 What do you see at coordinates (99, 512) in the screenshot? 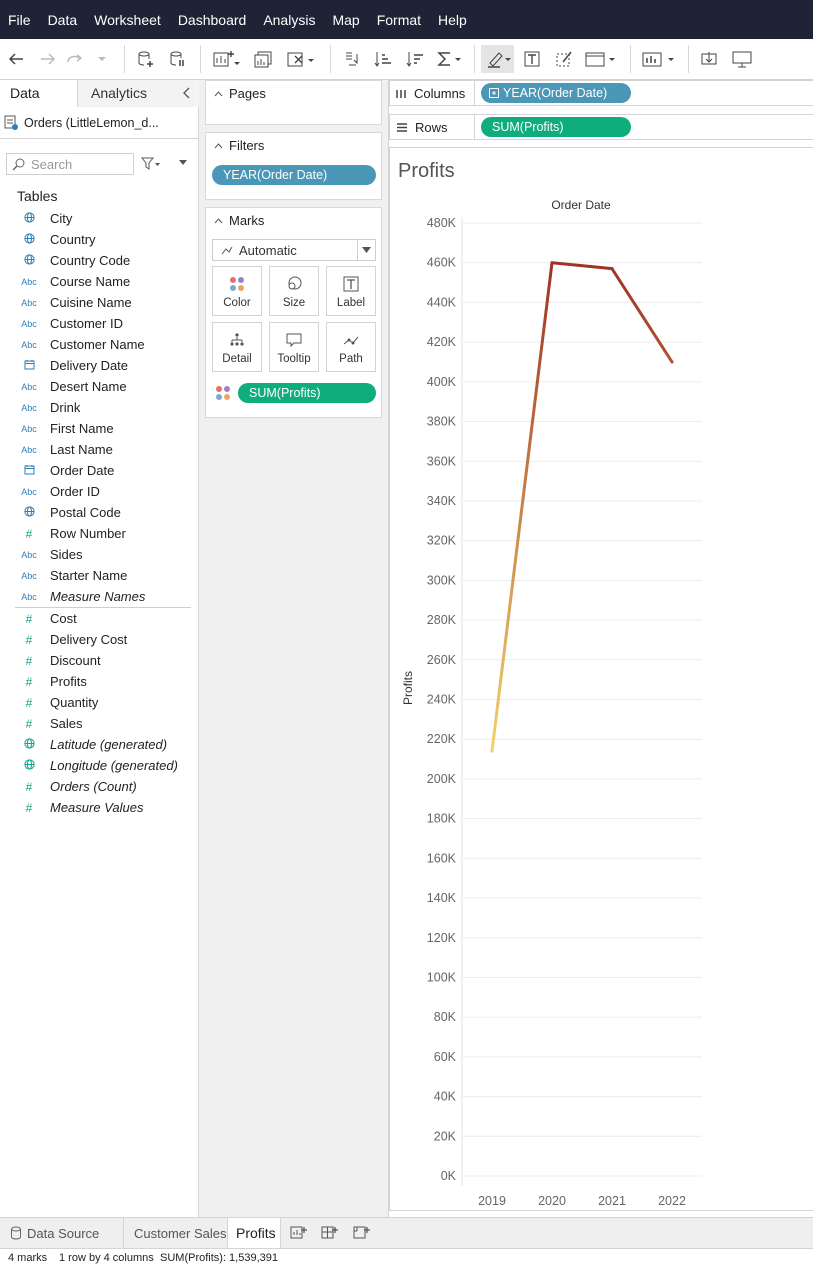
I see `field-item: Postal Code` at bounding box center [99, 512].